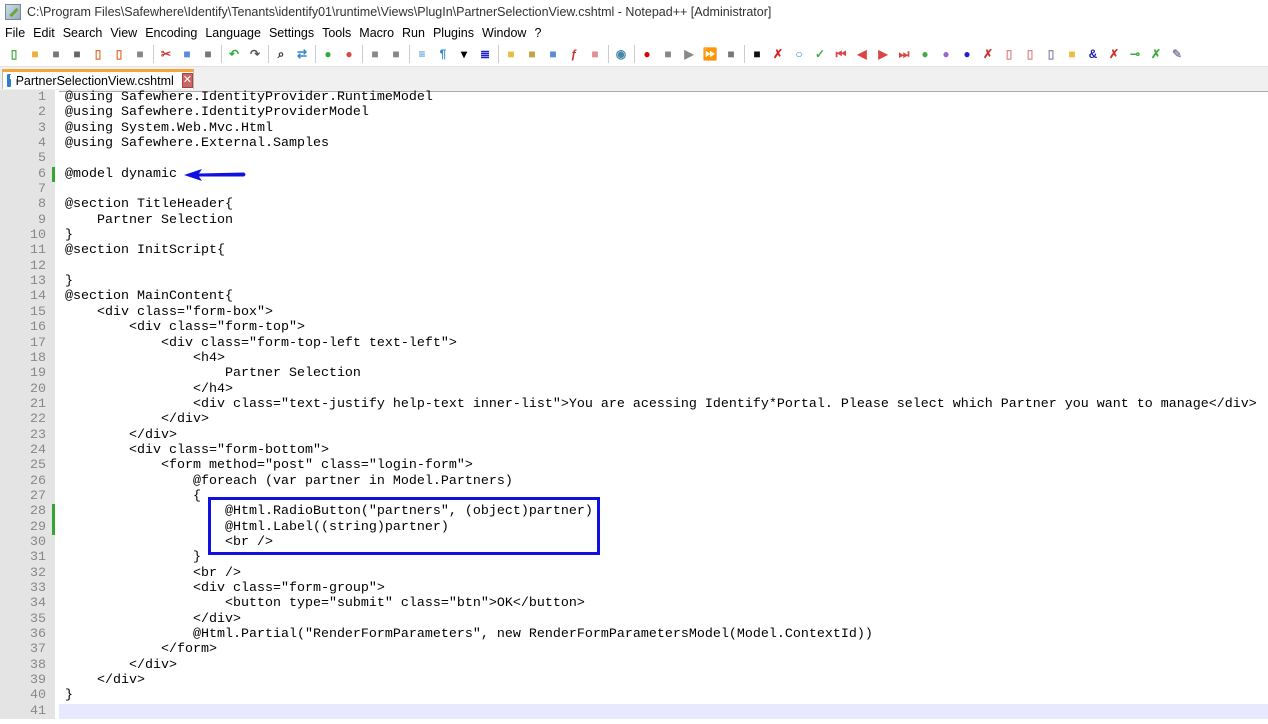 This screenshot has width=1268, height=724. What do you see at coordinates (302, 54) in the screenshot?
I see `replace-icon: ⇄` at bounding box center [302, 54].